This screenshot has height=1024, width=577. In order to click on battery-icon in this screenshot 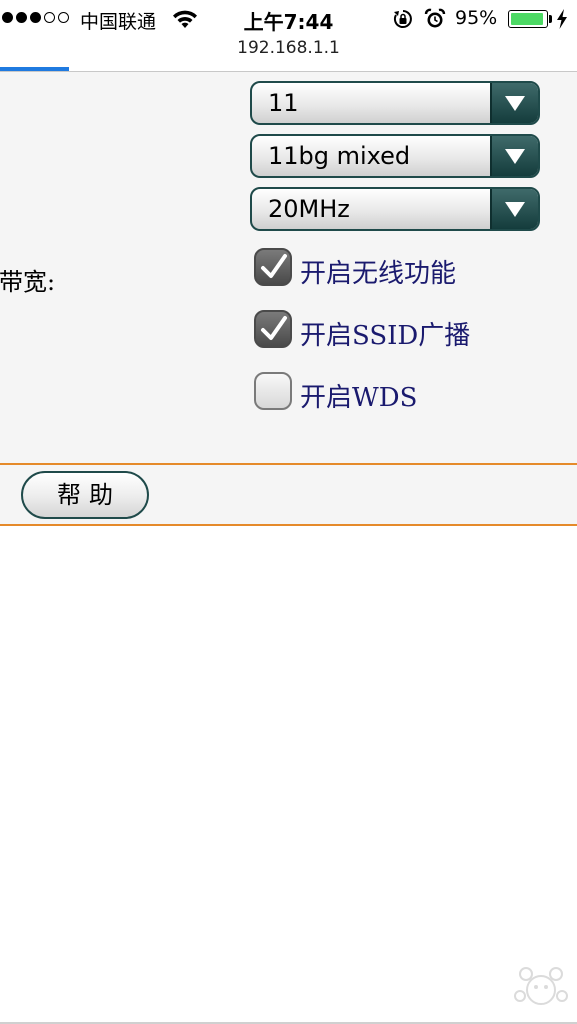, I will do `click(528, 19)`.